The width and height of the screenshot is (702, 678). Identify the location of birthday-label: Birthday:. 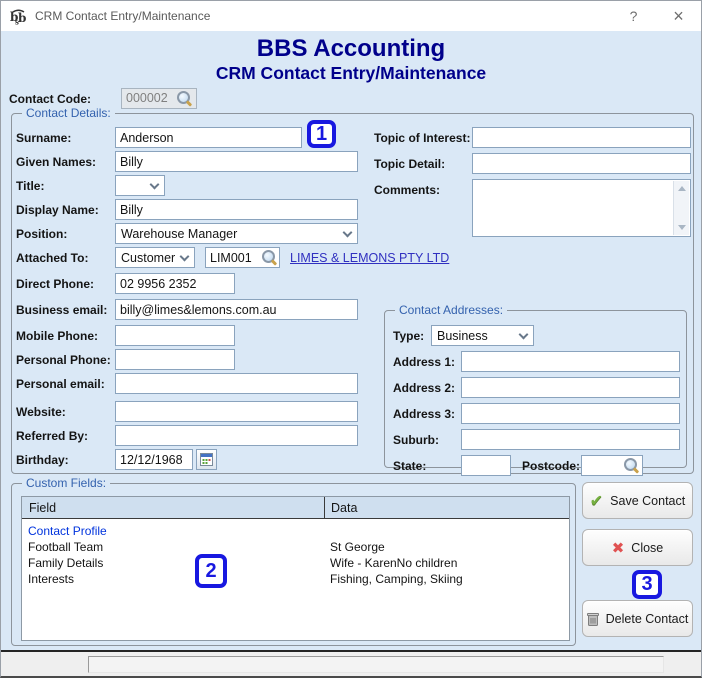
(42, 460).